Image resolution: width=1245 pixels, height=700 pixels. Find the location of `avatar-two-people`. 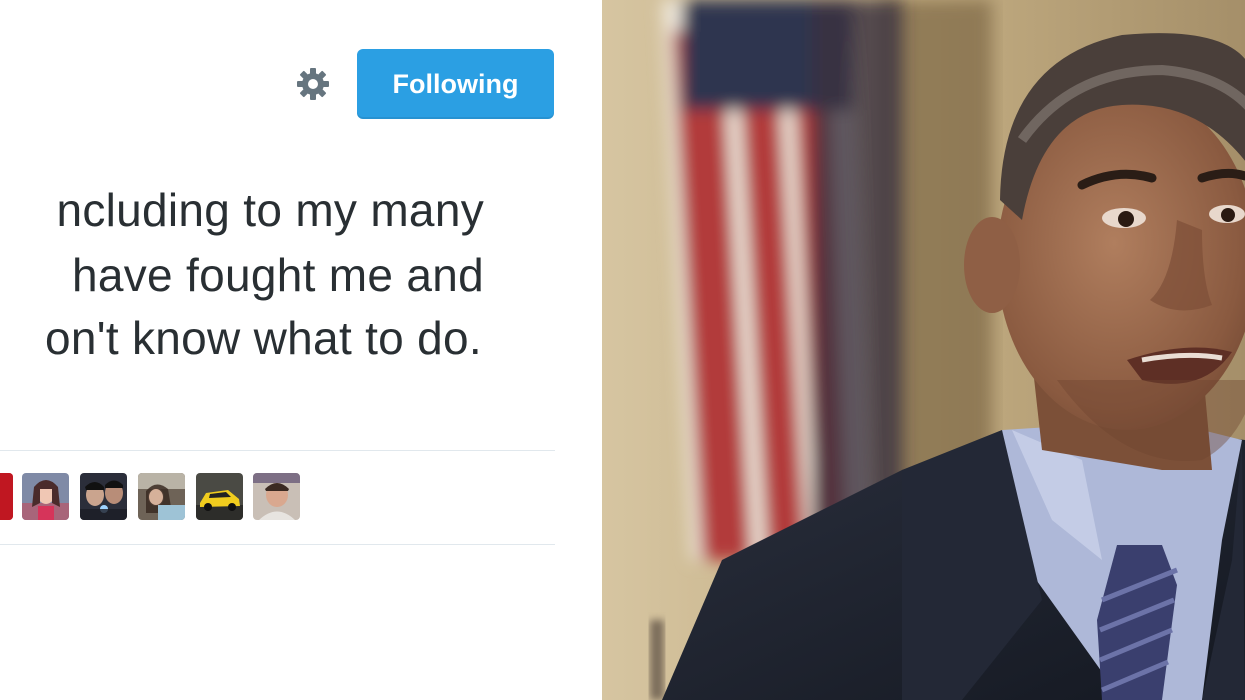

avatar-two-people is located at coordinates (103, 496).